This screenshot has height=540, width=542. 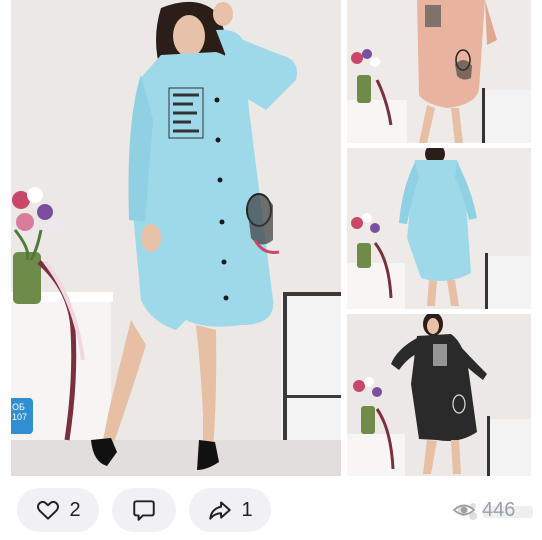 I want to click on comment-button, so click(x=144, y=510).